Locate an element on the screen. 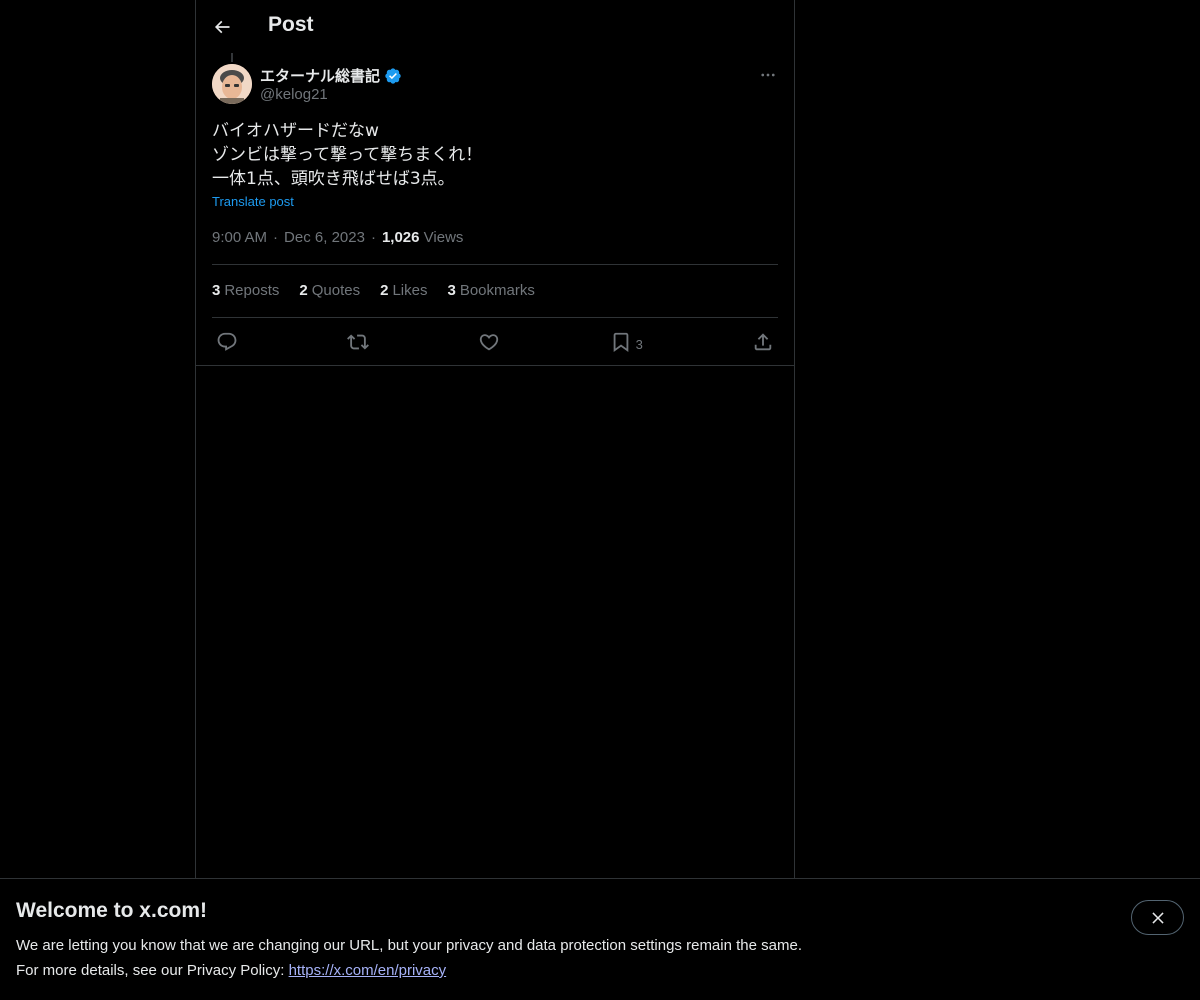 The width and height of the screenshot is (1200, 1000). post-meta: 9:00 AM · Dec 6, 2023 · 1,026 Views is located at coordinates (337, 237).